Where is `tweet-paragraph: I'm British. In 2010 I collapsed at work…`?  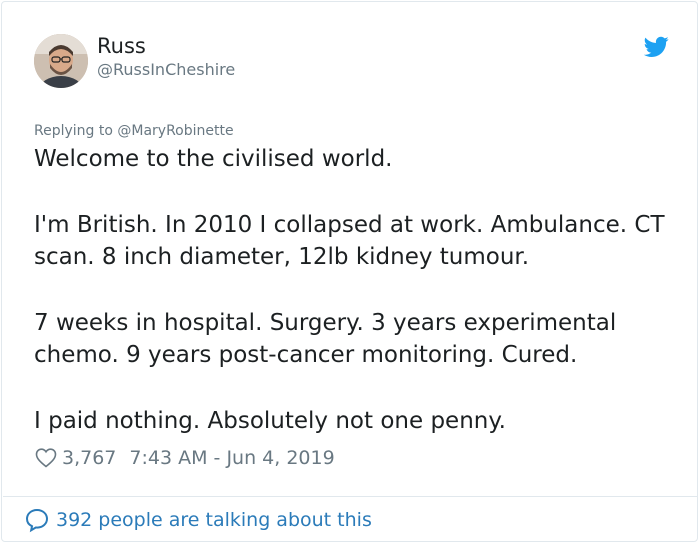
tweet-paragraph: I'm British. In 2010 I collapsed at work… is located at coordinates (349, 241).